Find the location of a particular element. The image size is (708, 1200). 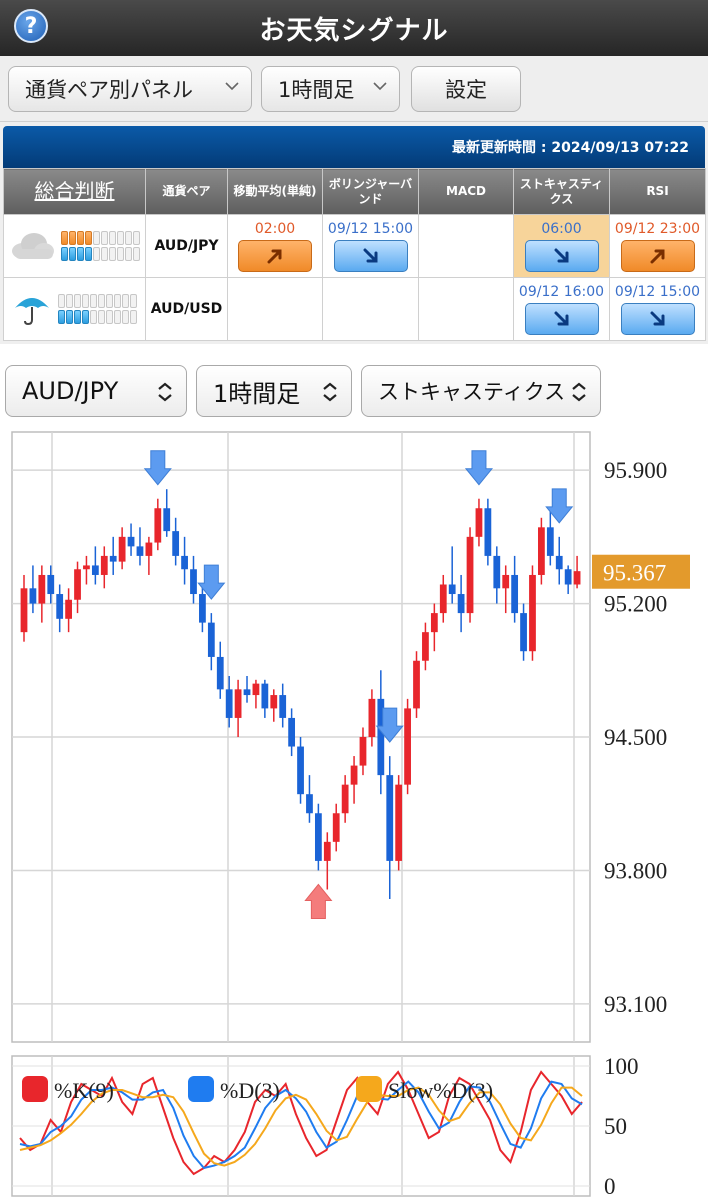

y-tick-label: 93.800 is located at coordinates (635, 870).